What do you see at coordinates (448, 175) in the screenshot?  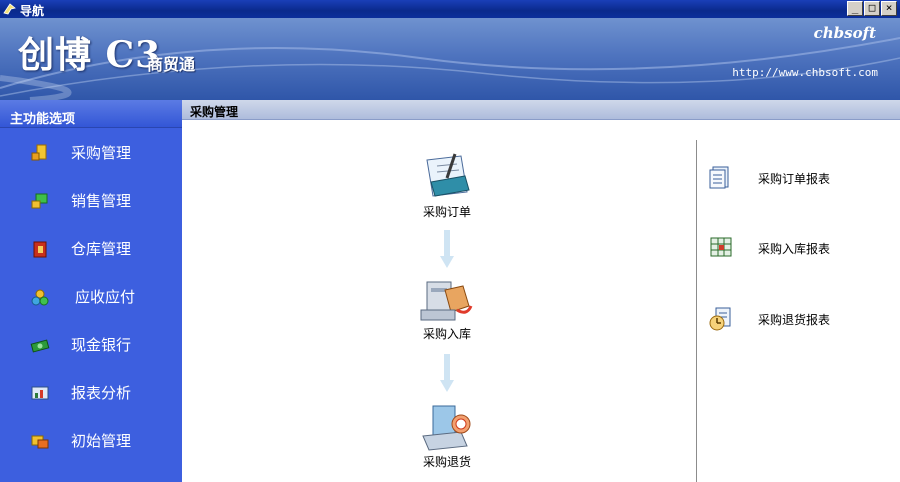 I see `purchase-order-icon` at bounding box center [448, 175].